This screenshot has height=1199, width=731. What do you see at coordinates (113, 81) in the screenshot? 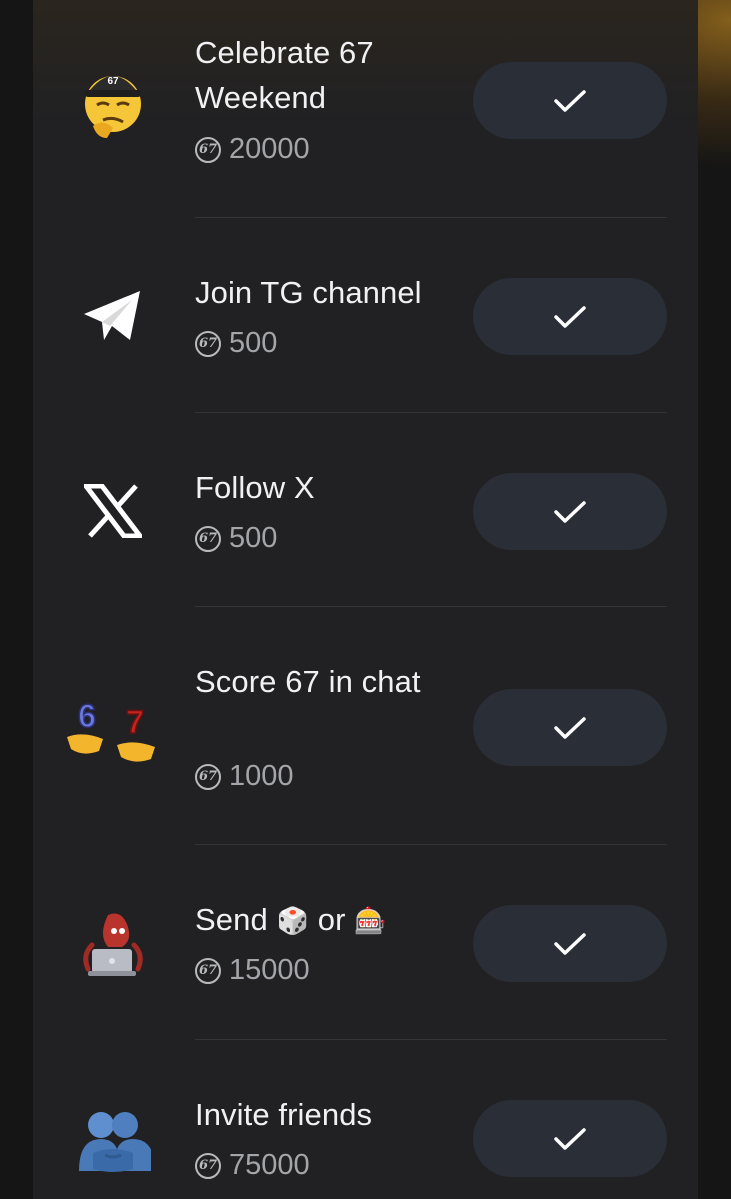
I see `svg-text: 67` at bounding box center [113, 81].